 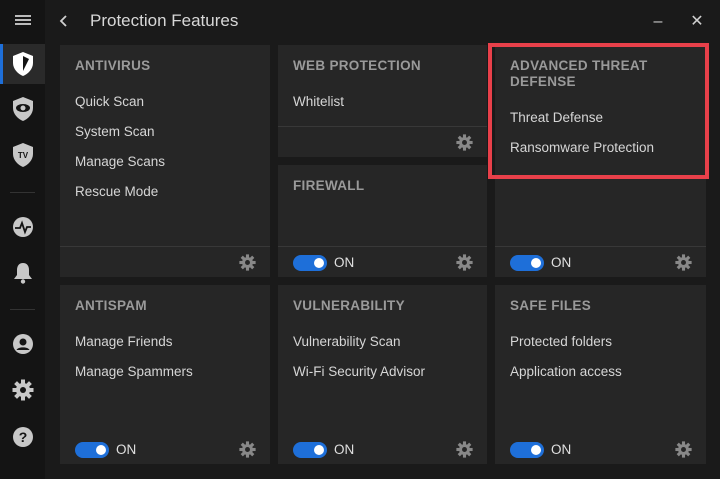 What do you see at coordinates (697, 22) in the screenshot?
I see `close-button: ✕` at bounding box center [697, 22].